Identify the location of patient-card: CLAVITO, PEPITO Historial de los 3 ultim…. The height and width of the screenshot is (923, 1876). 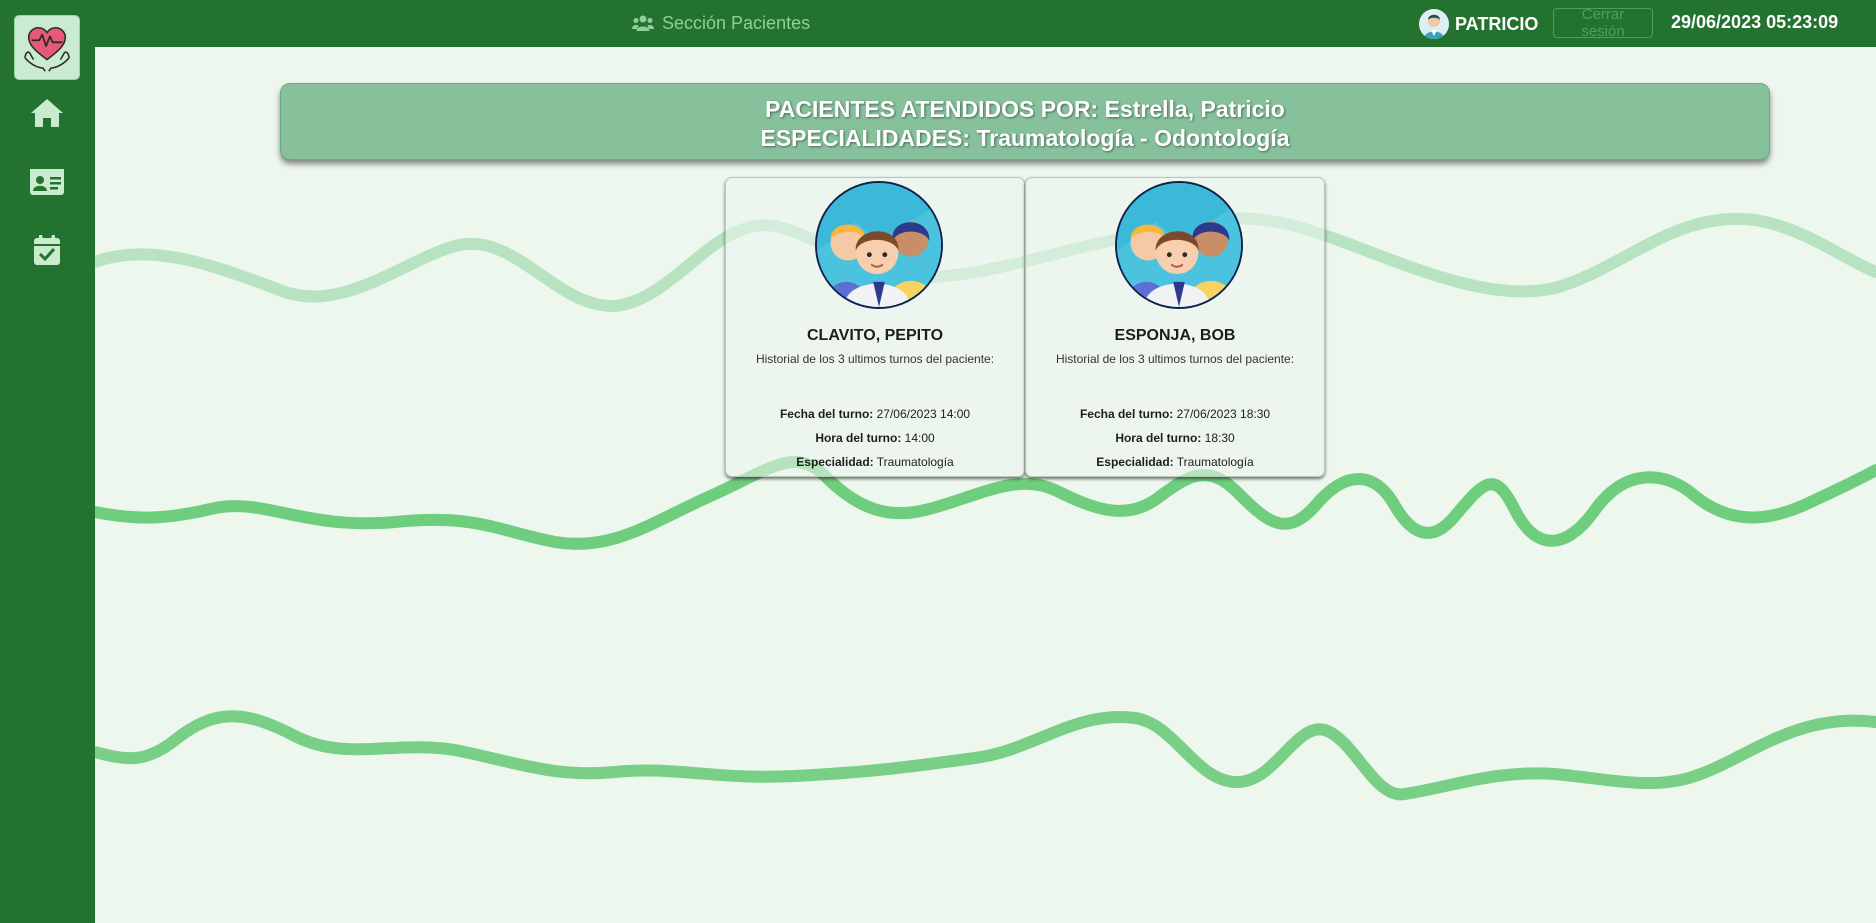
(875, 327).